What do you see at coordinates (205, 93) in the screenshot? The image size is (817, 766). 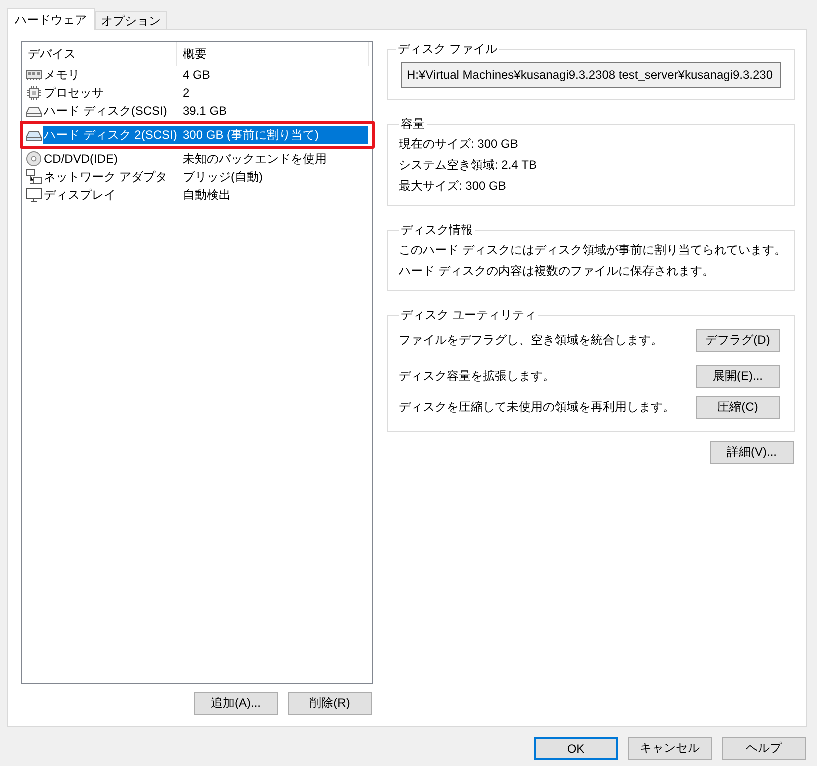 I see `device-list-item: プロセッサ 2` at bounding box center [205, 93].